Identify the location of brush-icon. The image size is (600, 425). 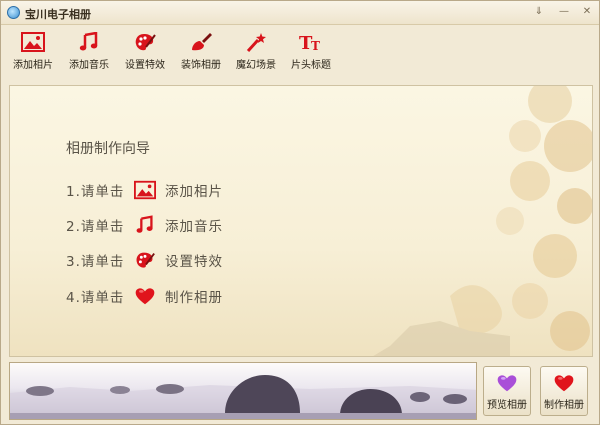
(202, 42).